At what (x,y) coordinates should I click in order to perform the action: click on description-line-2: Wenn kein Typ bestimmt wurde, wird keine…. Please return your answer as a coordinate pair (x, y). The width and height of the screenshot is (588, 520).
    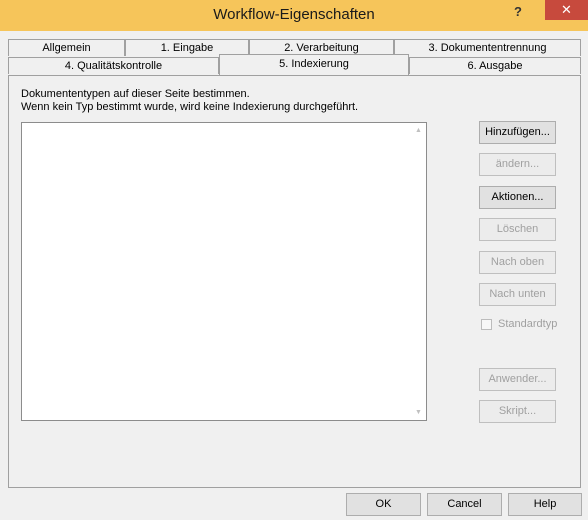
    Looking at the image, I should click on (190, 107).